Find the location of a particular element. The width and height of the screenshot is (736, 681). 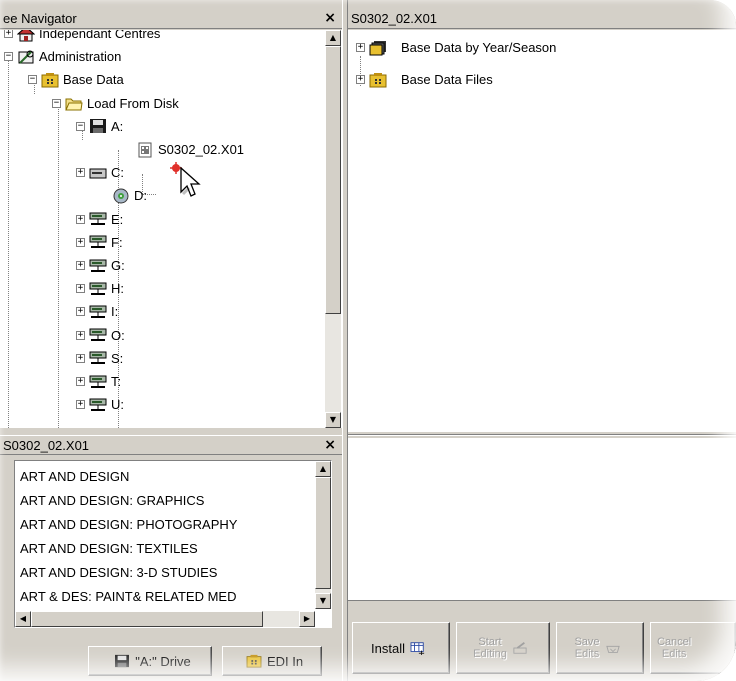

scroll-thumb is located at coordinates (333, 180).